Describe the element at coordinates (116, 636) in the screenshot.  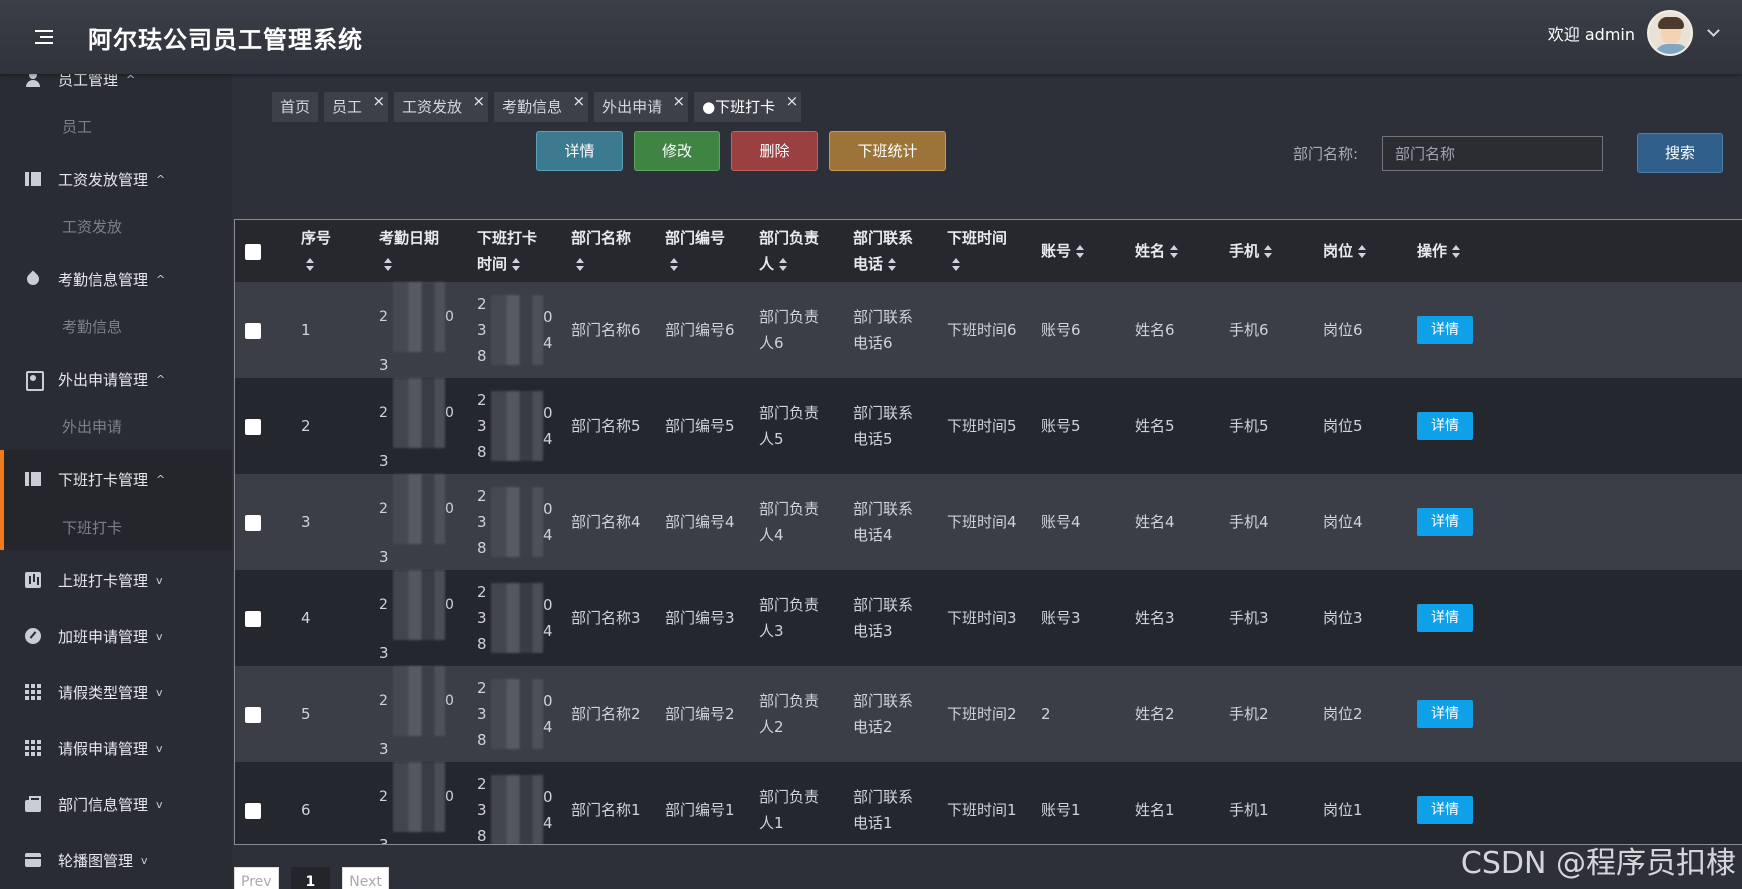
I see `sidebar-item-overtime-mgmt: 加班申请管理 v` at that location.